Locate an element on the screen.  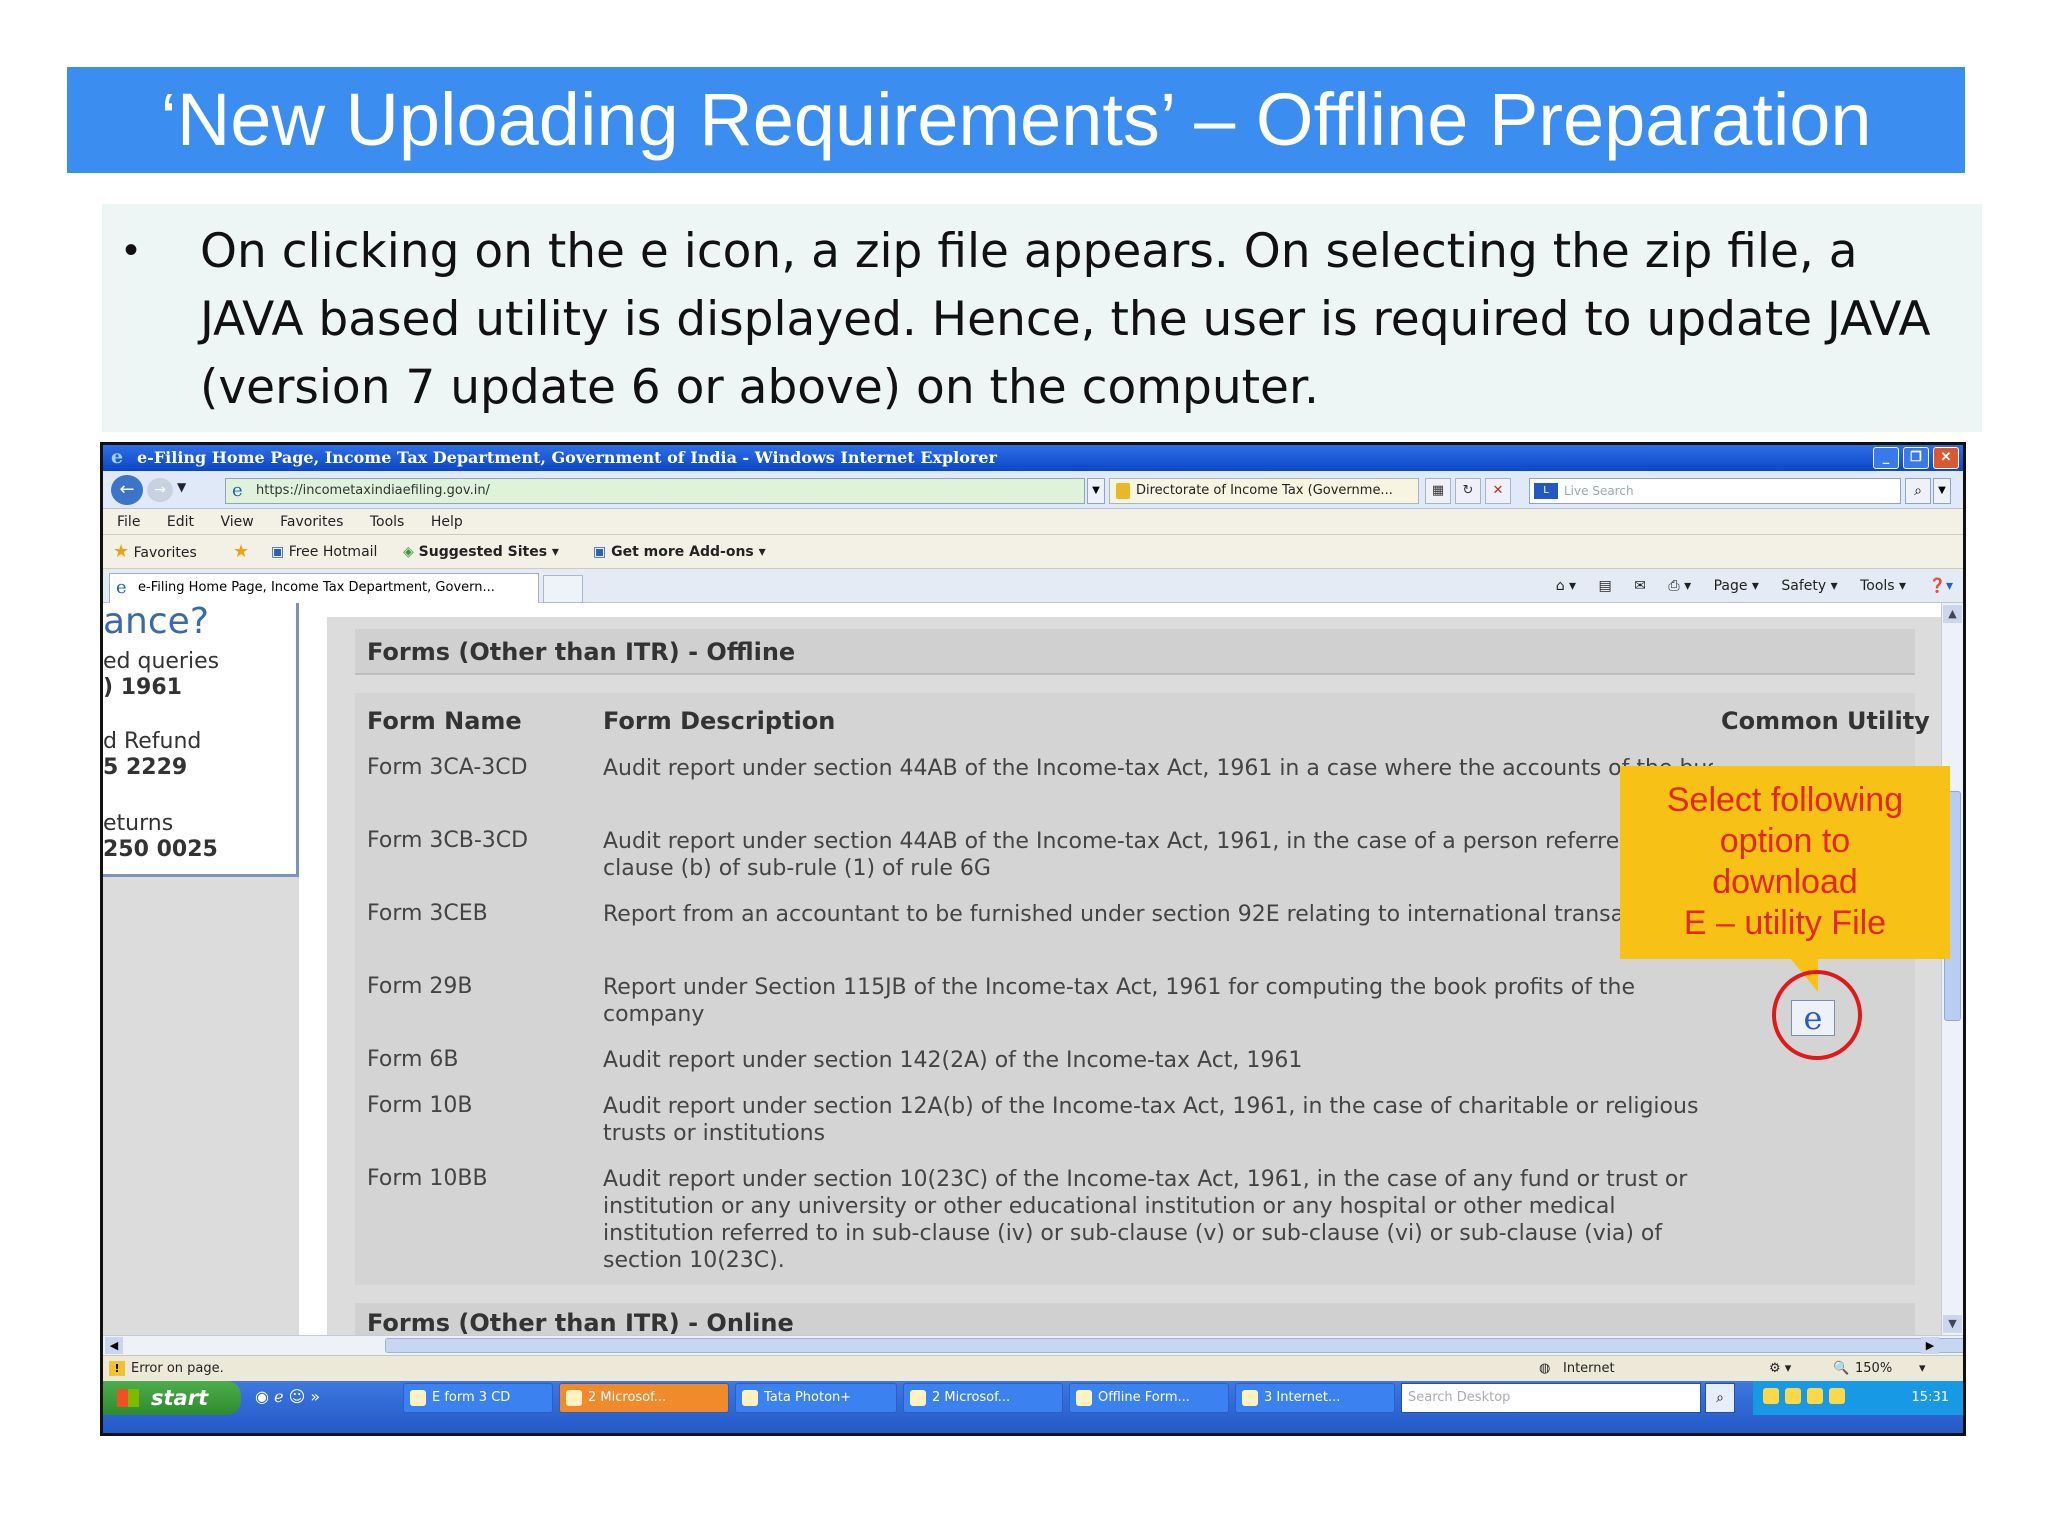
left-panel-line: eturns is located at coordinates (138, 823).